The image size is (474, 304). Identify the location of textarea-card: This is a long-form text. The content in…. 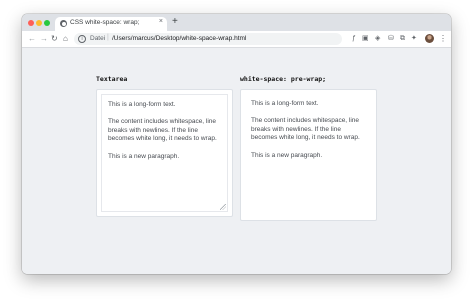
(164, 153).